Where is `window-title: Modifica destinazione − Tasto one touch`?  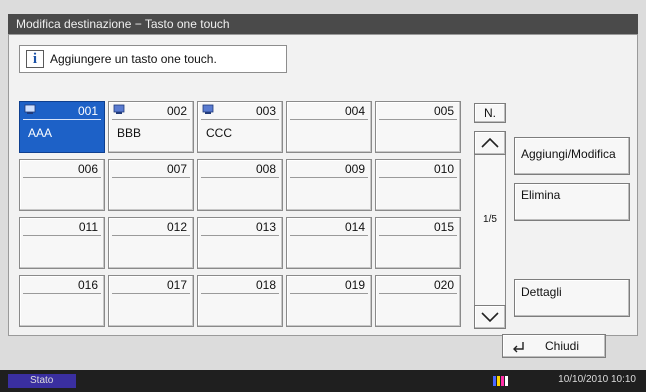 window-title: Modifica destinazione − Tasto one touch is located at coordinates (323, 24).